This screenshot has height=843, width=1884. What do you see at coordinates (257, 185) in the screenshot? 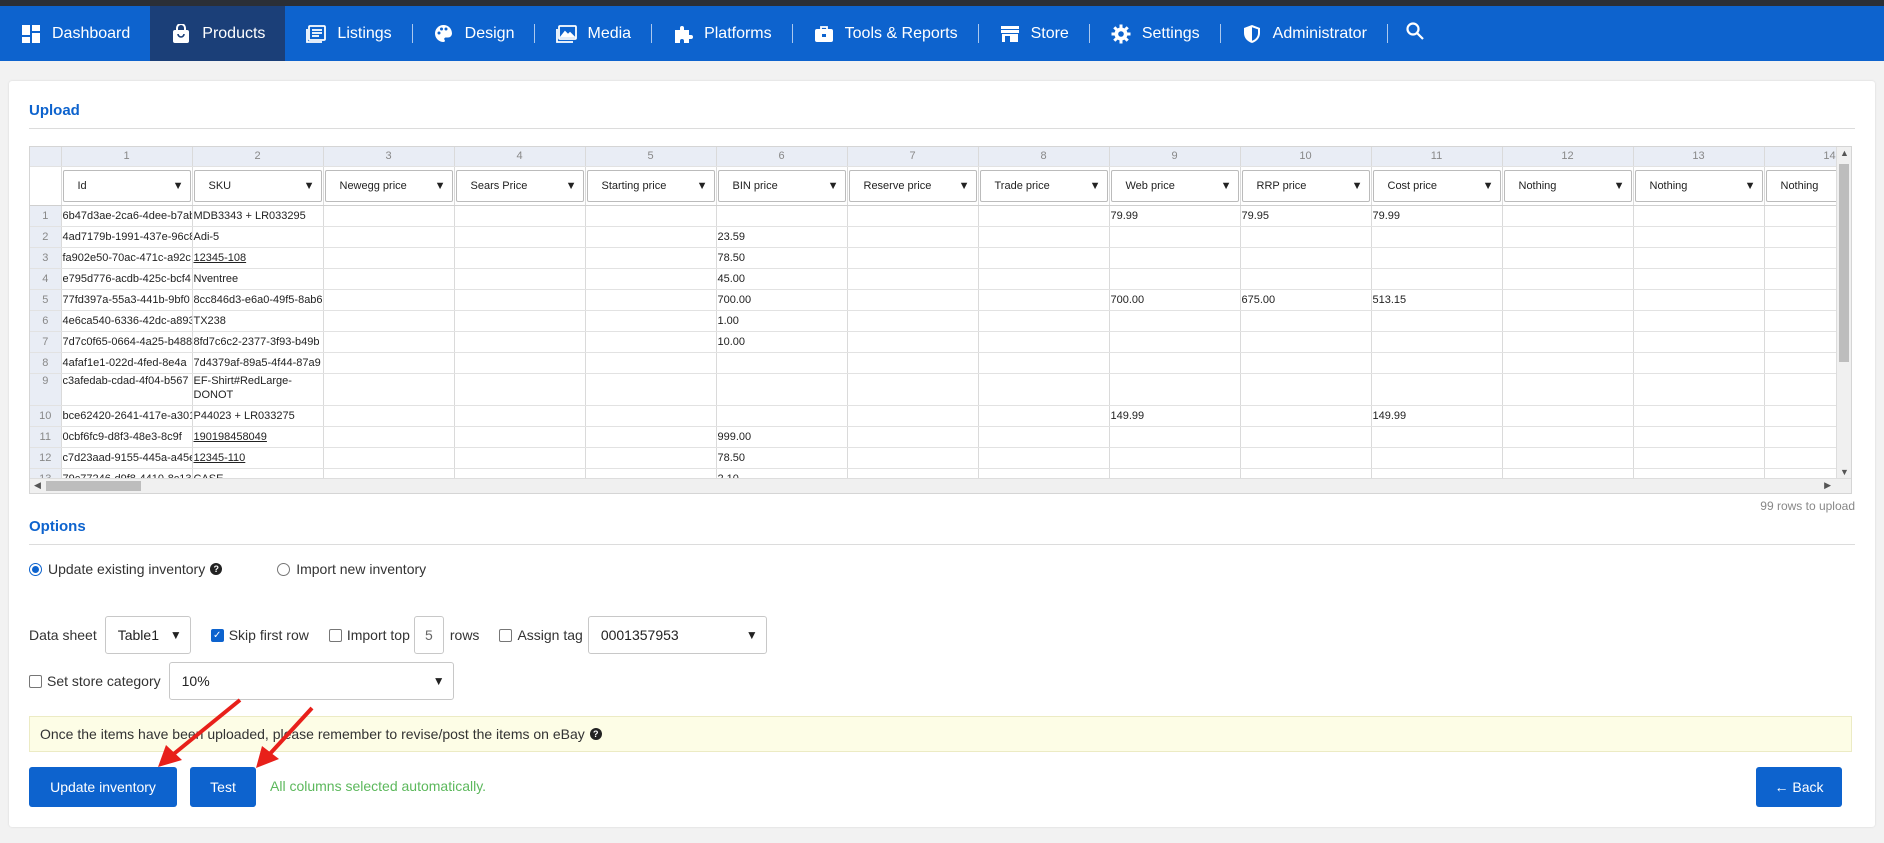
I see `column-mapping-select: SKU ▼` at bounding box center [257, 185].